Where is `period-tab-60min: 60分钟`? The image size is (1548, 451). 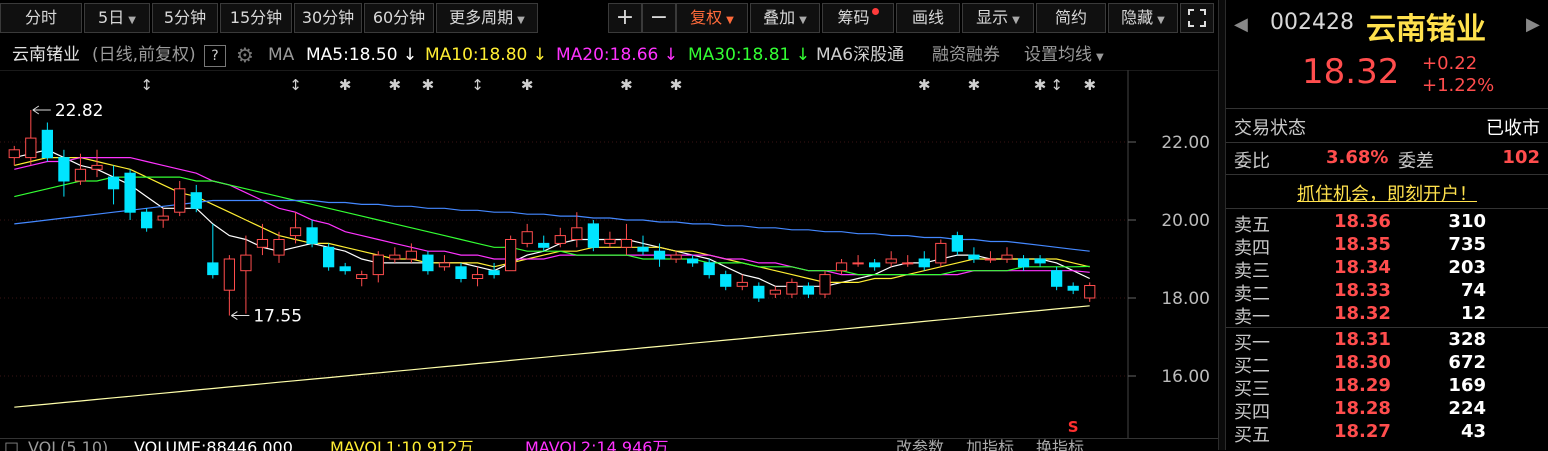
period-tab-60min: 60分钟 is located at coordinates (399, 18).